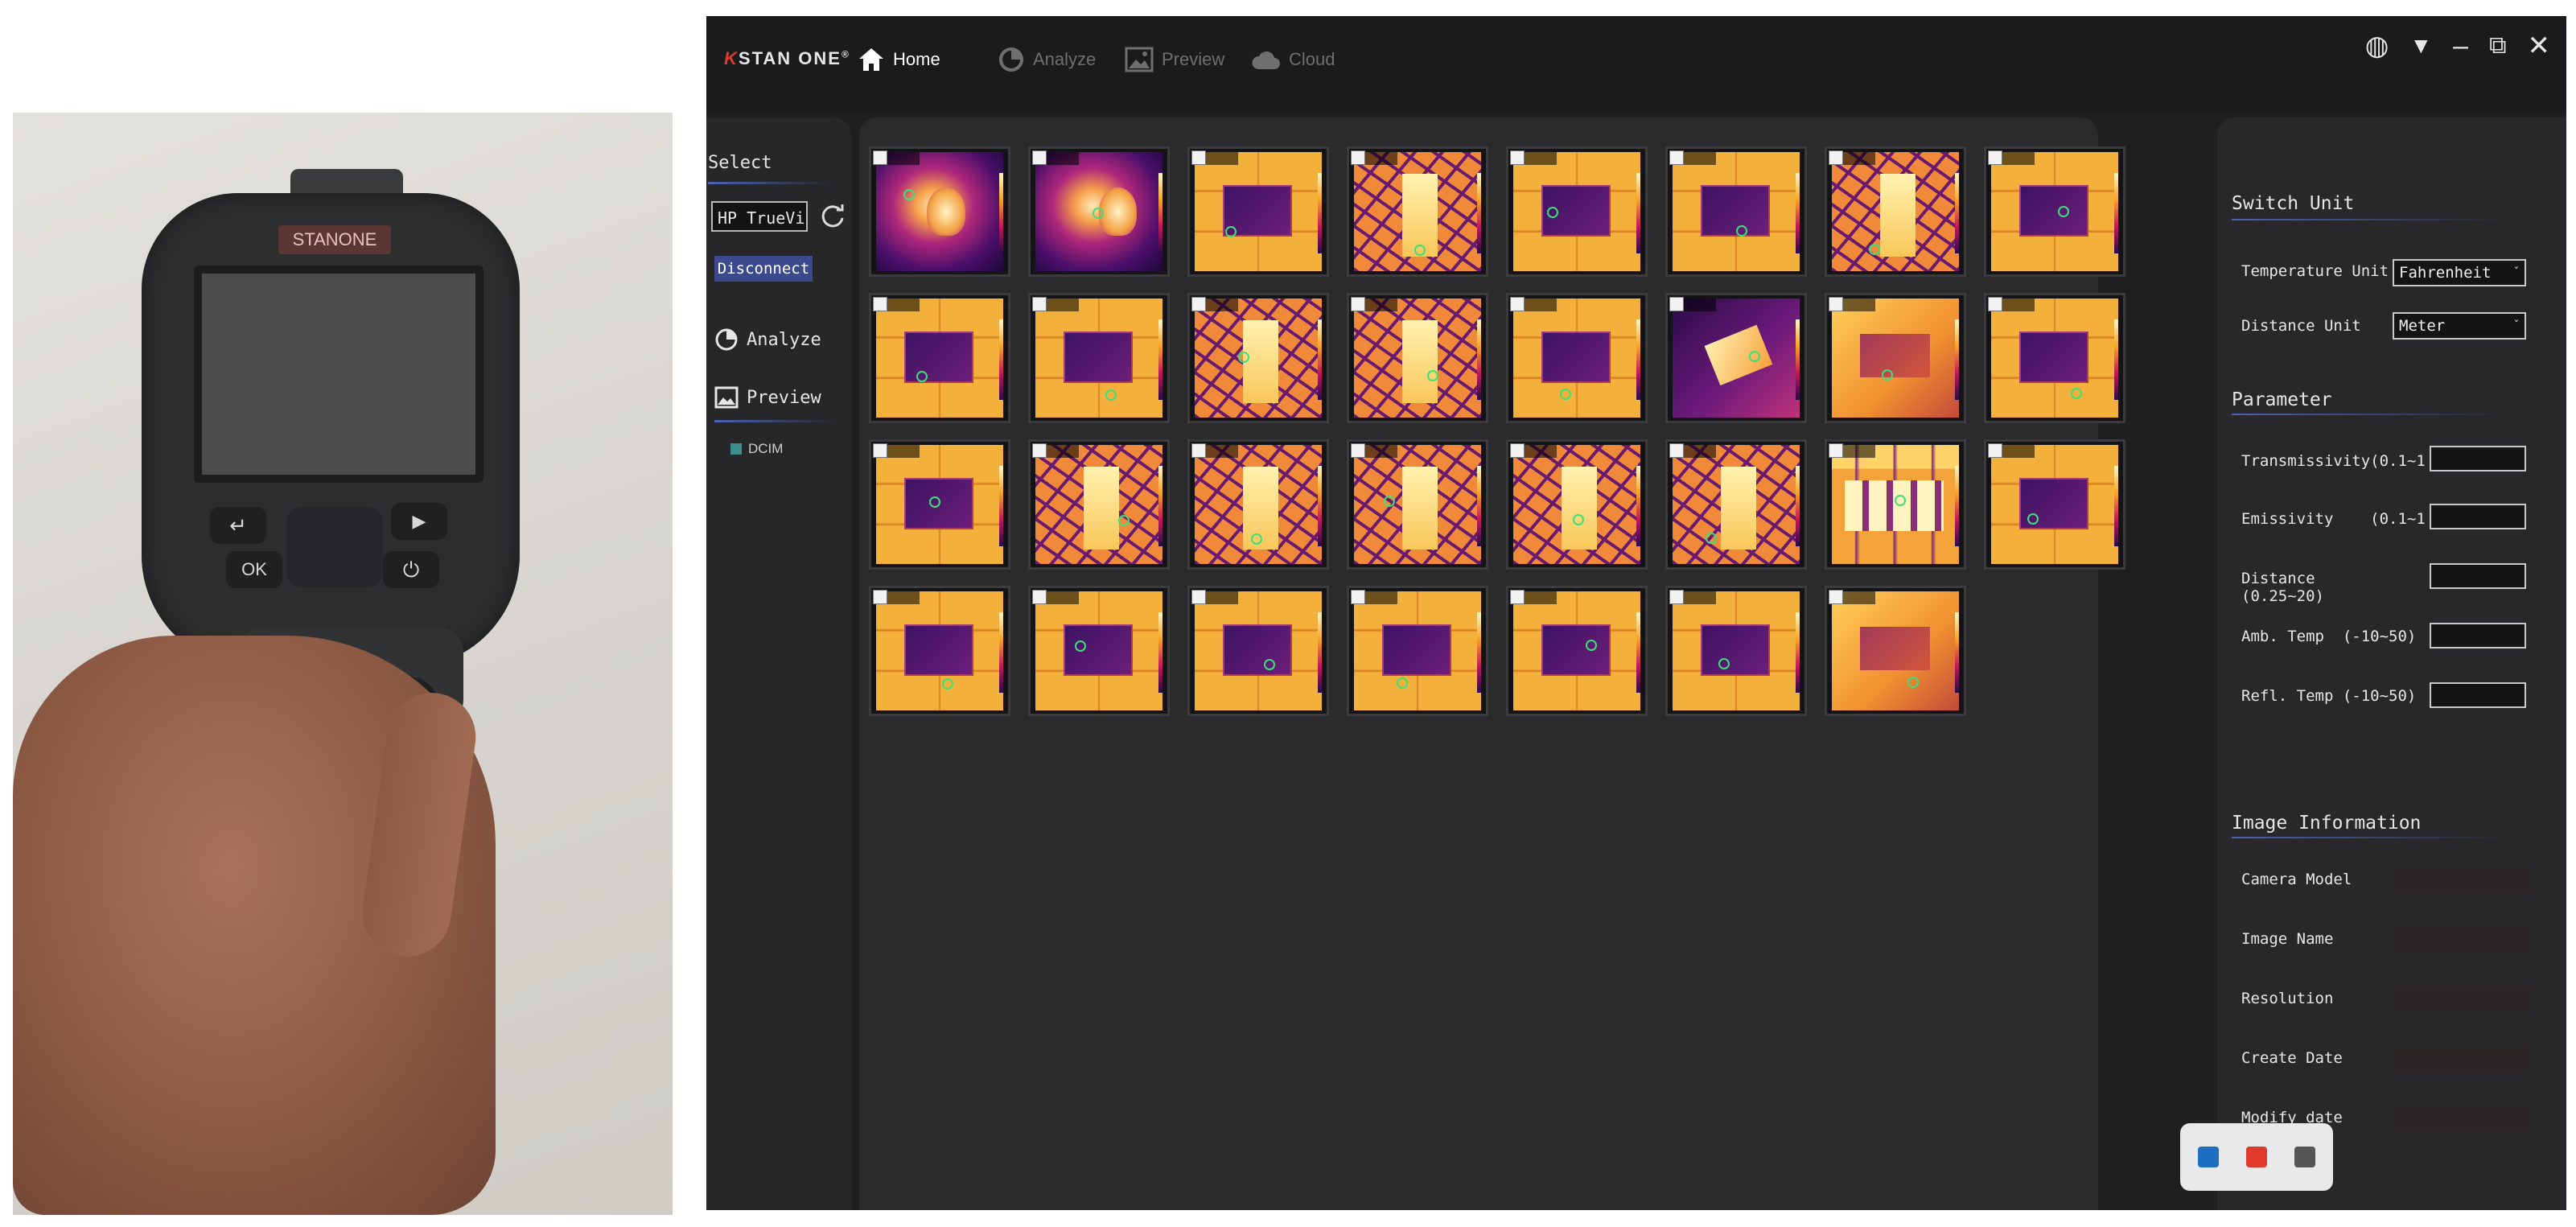 This screenshot has width=2576, height=1227. Describe the element at coordinates (2420, 46) in the screenshot. I see `dropdown-icon: ▼` at that location.